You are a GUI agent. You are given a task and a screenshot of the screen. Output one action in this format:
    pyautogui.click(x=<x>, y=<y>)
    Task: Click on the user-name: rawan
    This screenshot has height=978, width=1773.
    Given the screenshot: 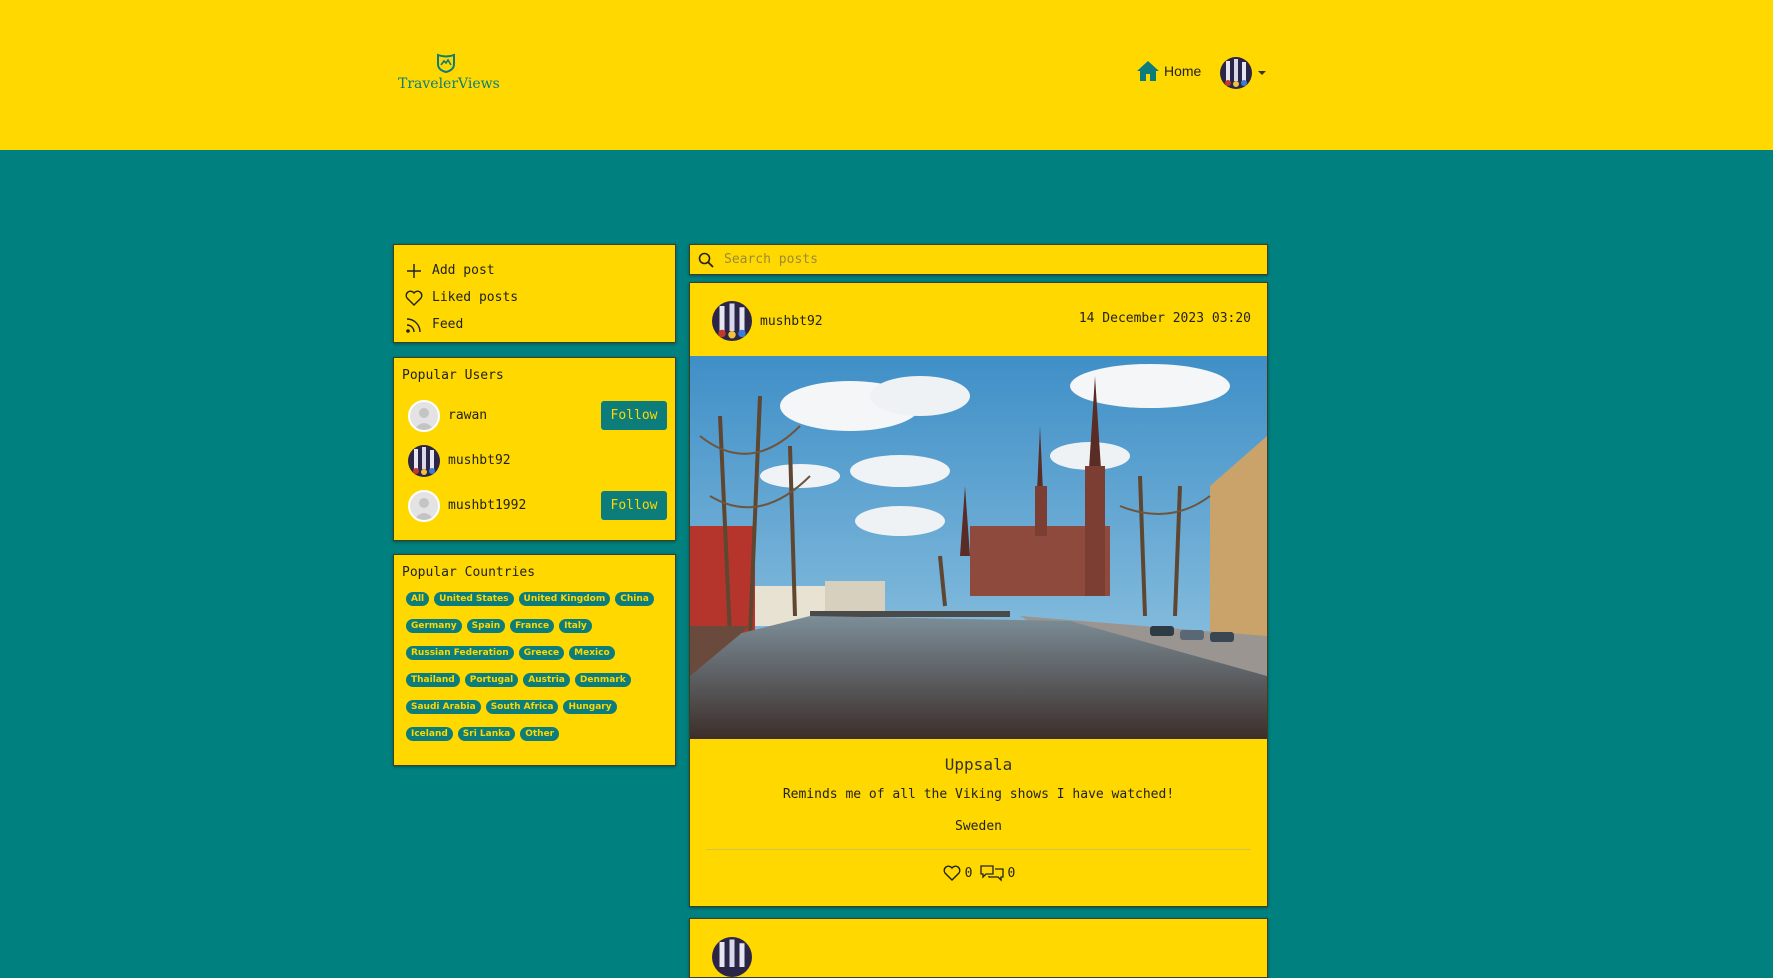 What is the action you would take?
    pyautogui.click(x=524, y=415)
    